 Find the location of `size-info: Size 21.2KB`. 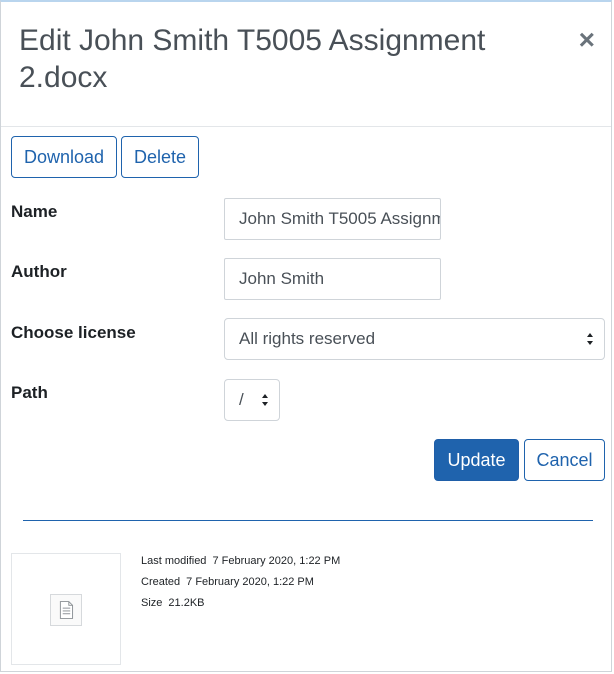

size-info: Size 21.2KB is located at coordinates (176, 603).